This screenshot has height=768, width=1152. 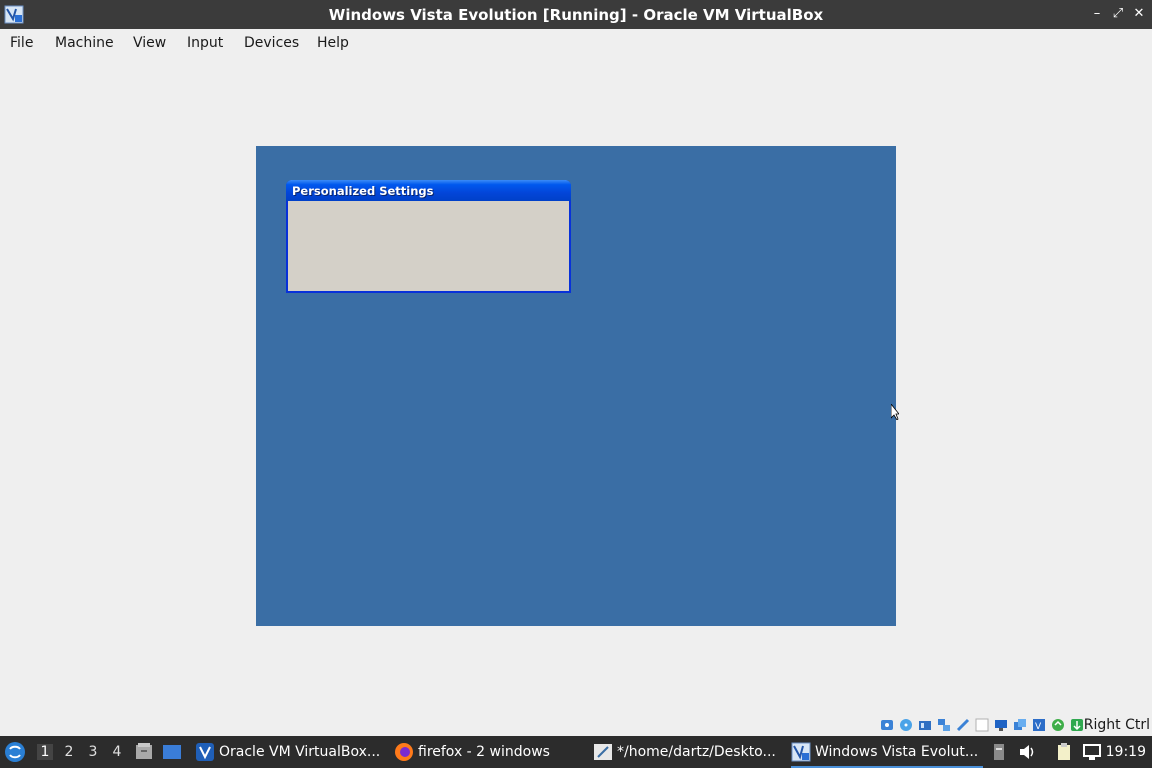 What do you see at coordinates (15, 752) in the screenshot?
I see `start-menu-icon` at bounding box center [15, 752].